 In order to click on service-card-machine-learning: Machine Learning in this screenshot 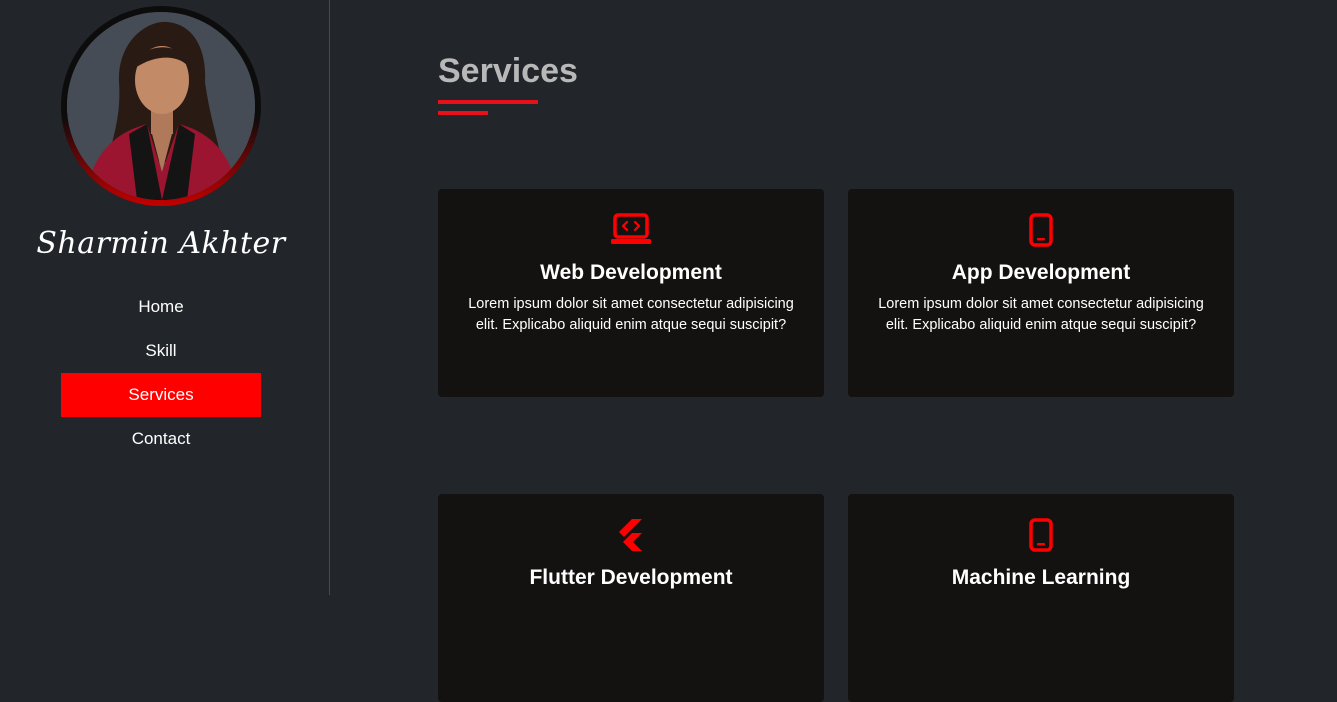, I will do `click(1041, 598)`.